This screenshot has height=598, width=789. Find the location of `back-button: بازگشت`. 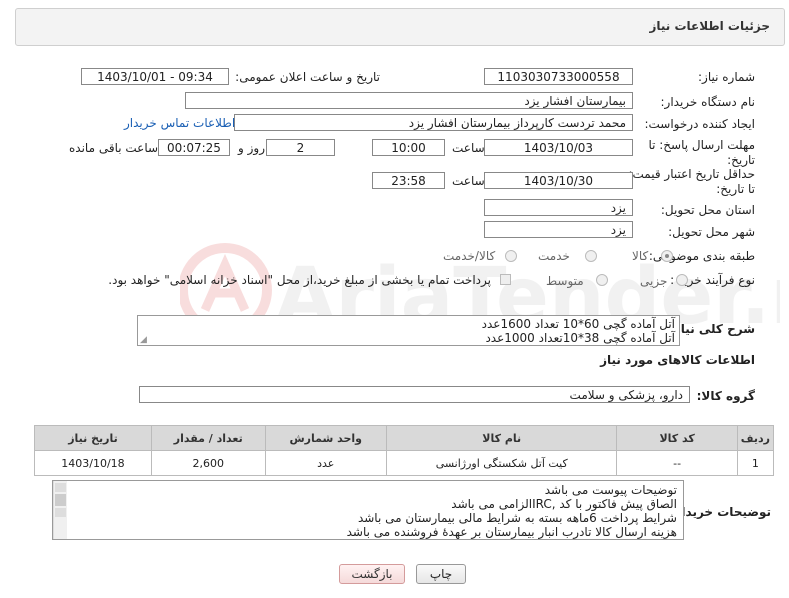

back-button: بازگشت is located at coordinates (372, 574).